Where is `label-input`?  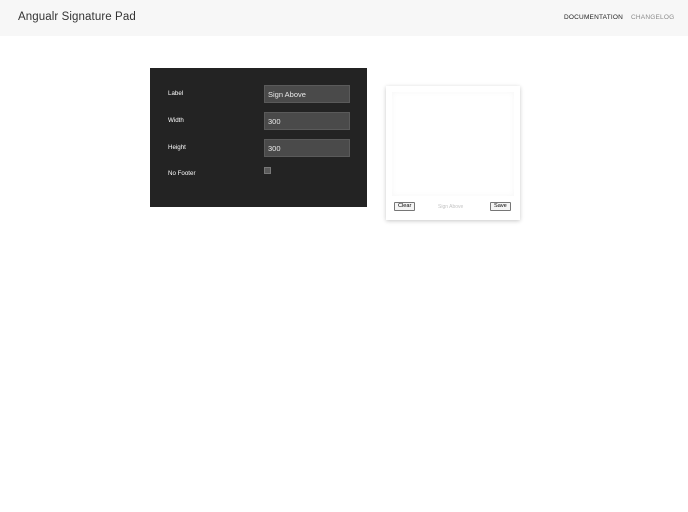
label-input is located at coordinates (307, 94).